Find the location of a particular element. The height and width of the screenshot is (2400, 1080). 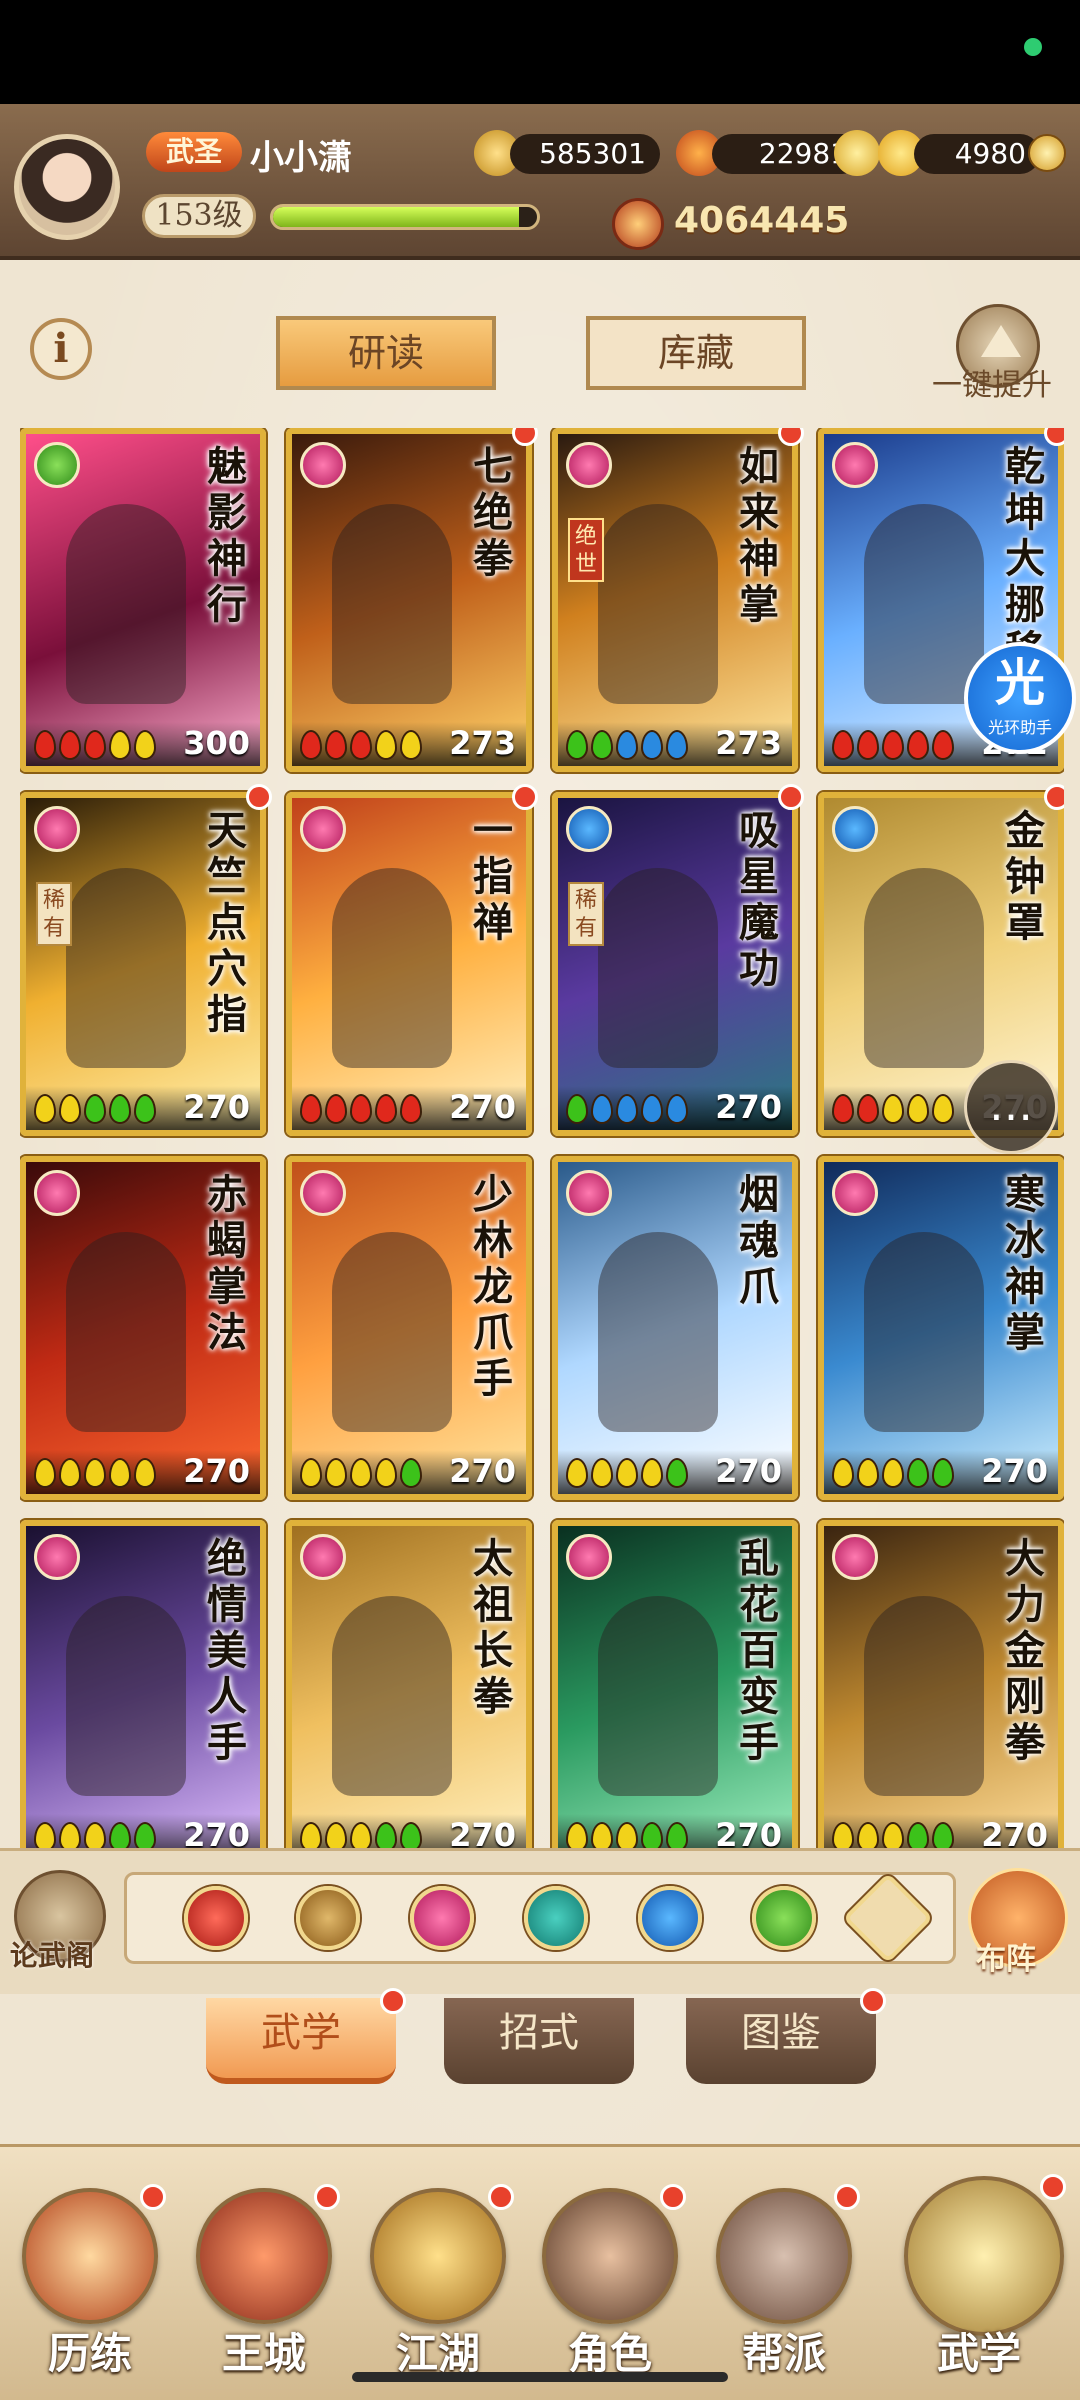

skill-card-title: 魅影神行 is located at coordinates (227, 535).